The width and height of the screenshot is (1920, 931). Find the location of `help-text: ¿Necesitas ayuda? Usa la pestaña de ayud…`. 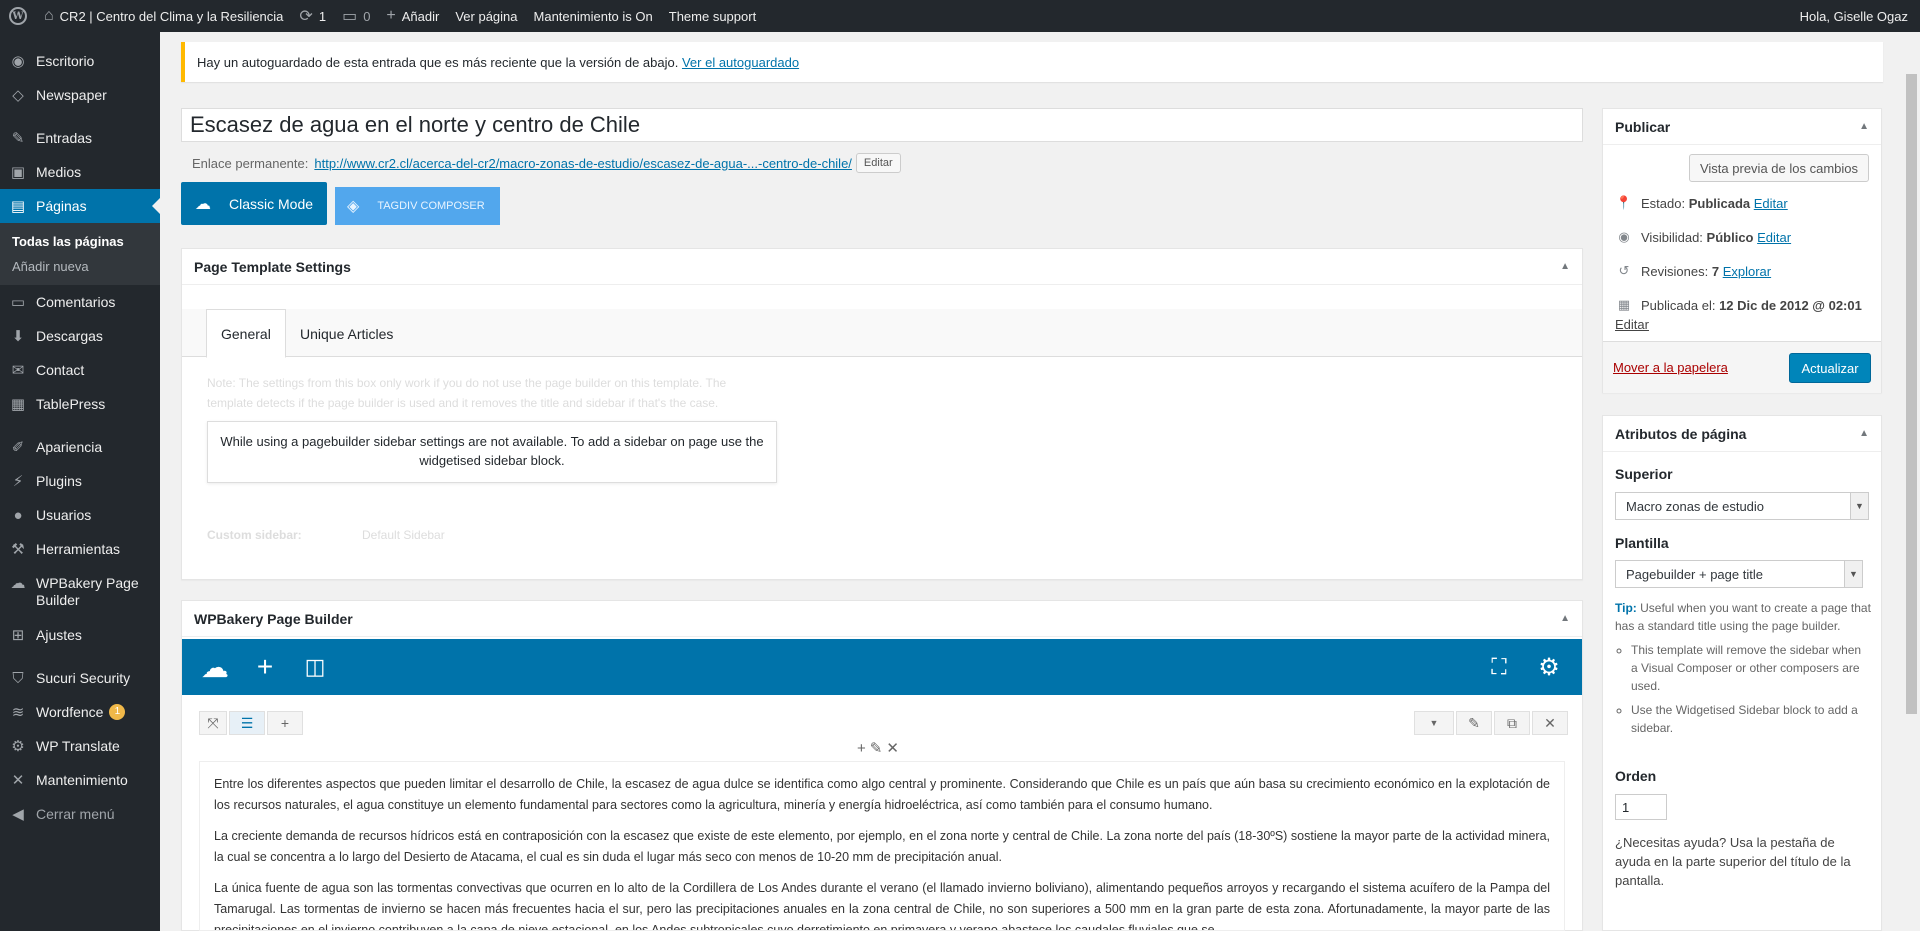

help-text: ¿Necesitas ayuda? Usa la pestaña de ayud… is located at coordinates (1733, 861).